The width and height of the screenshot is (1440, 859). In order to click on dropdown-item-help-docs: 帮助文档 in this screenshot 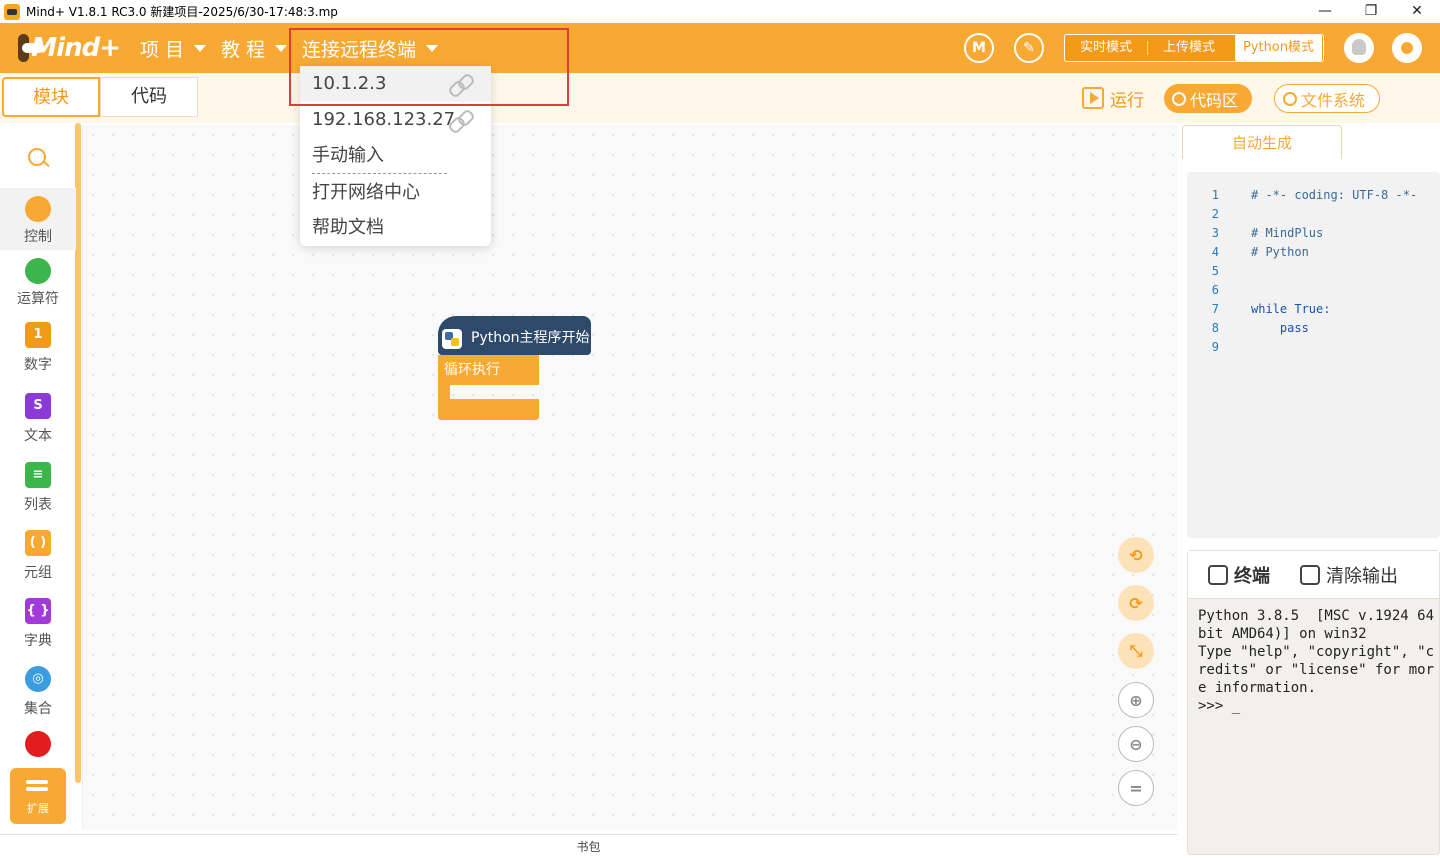, I will do `click(395, 228)`.